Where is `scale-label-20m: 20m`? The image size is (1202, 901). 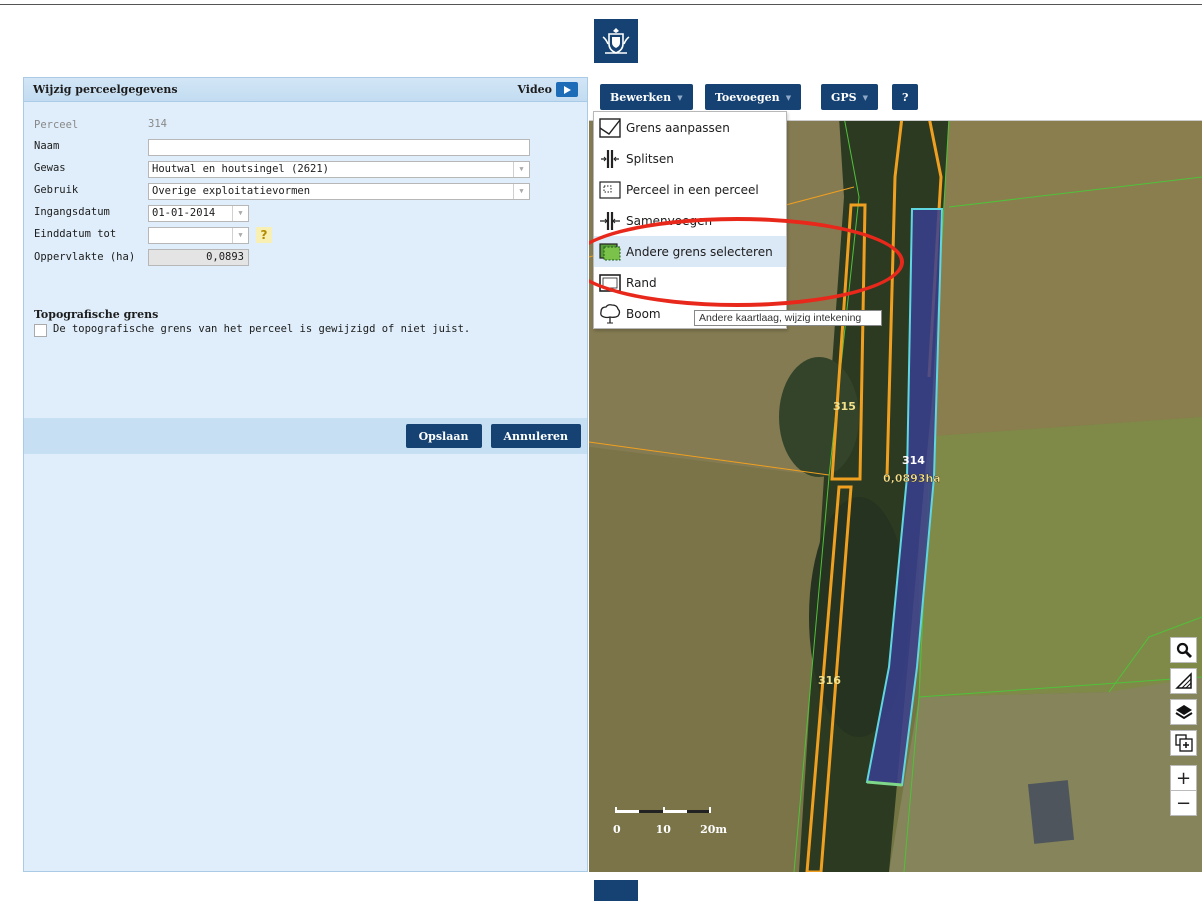
scale-label-20m: 20m is located at coordinates (714, 829).